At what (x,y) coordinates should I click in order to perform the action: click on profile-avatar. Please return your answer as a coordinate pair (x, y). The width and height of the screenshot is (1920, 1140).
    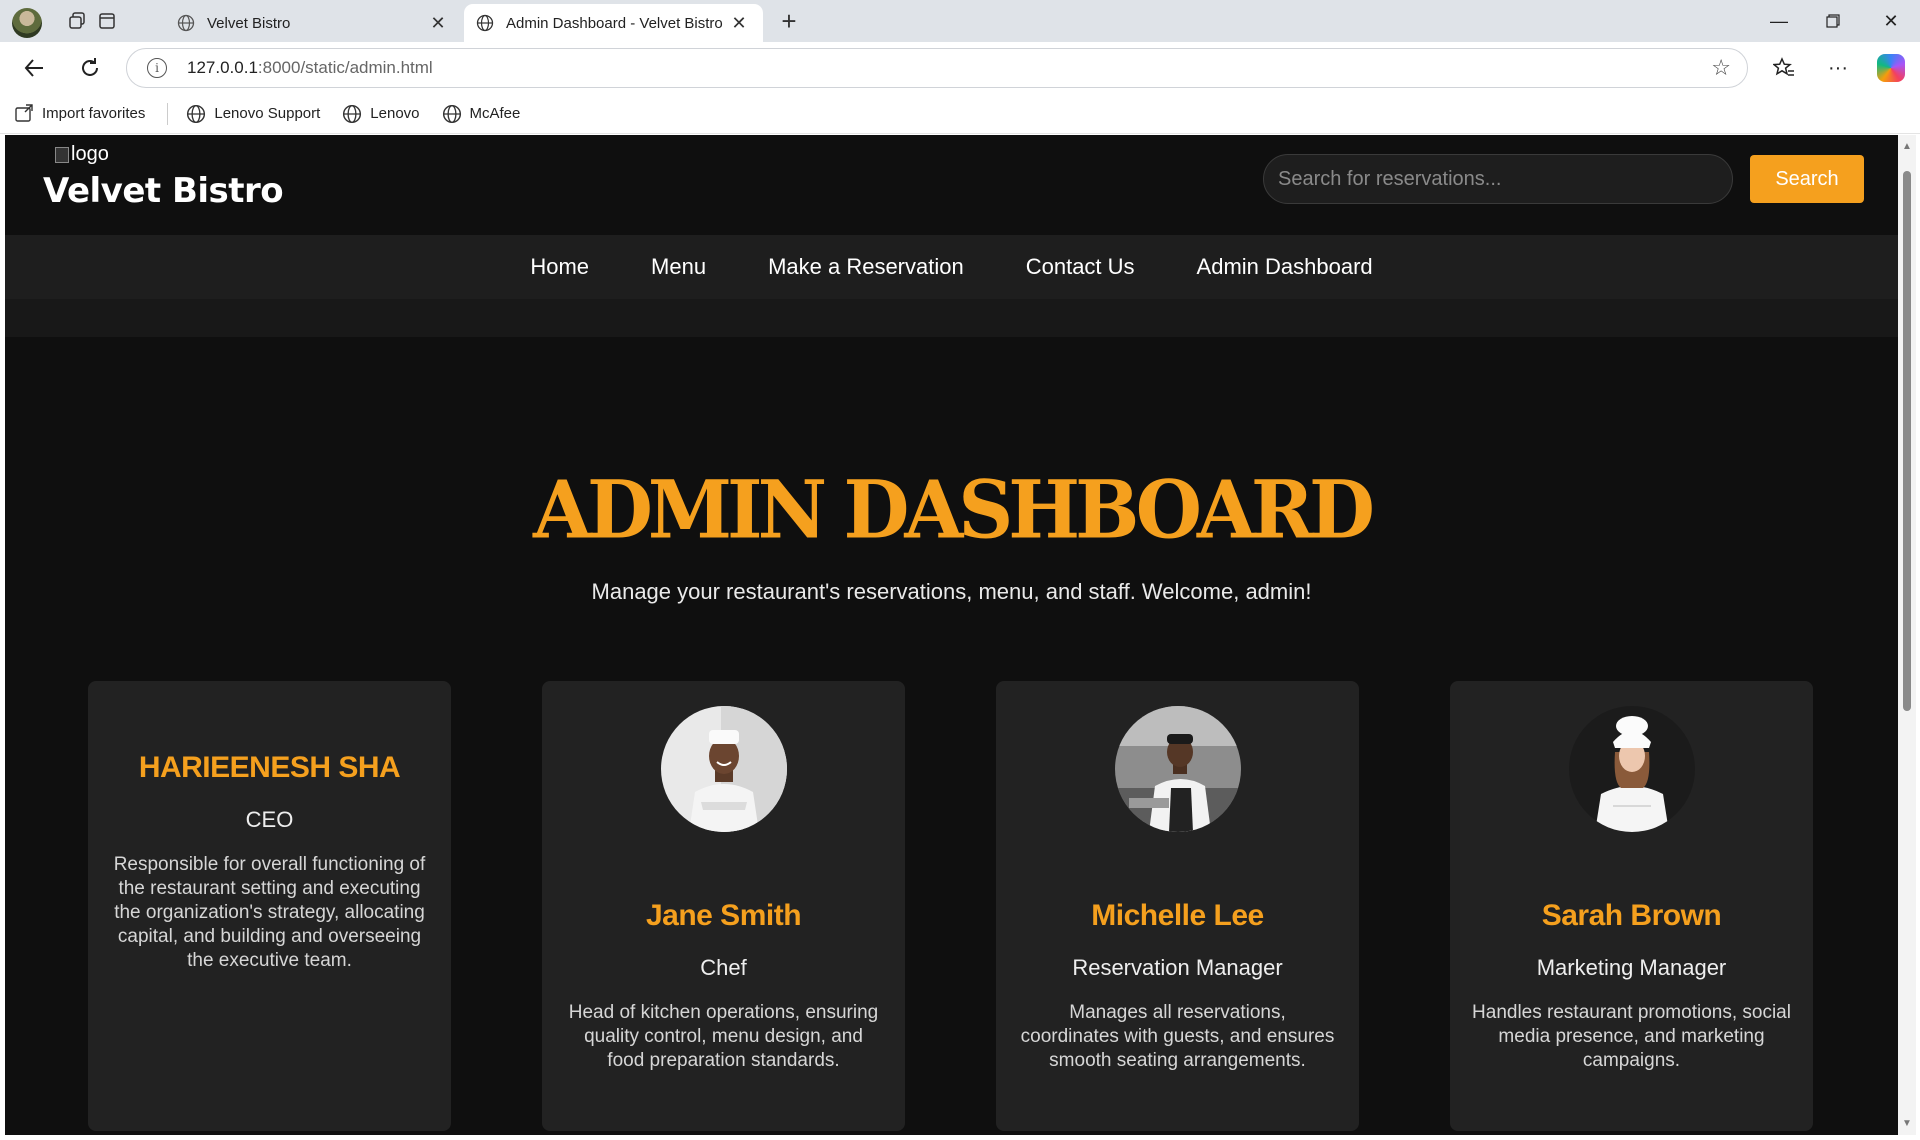
    Looking at the image, I should click on (27, 23).